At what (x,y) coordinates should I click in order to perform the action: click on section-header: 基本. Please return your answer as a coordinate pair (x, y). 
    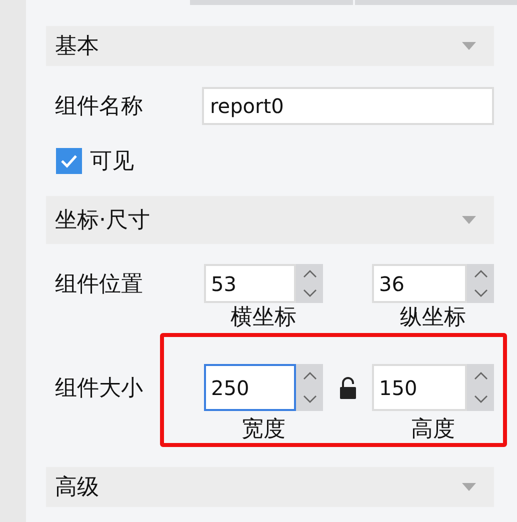
    Looking at the image, I should click on (270, 46).